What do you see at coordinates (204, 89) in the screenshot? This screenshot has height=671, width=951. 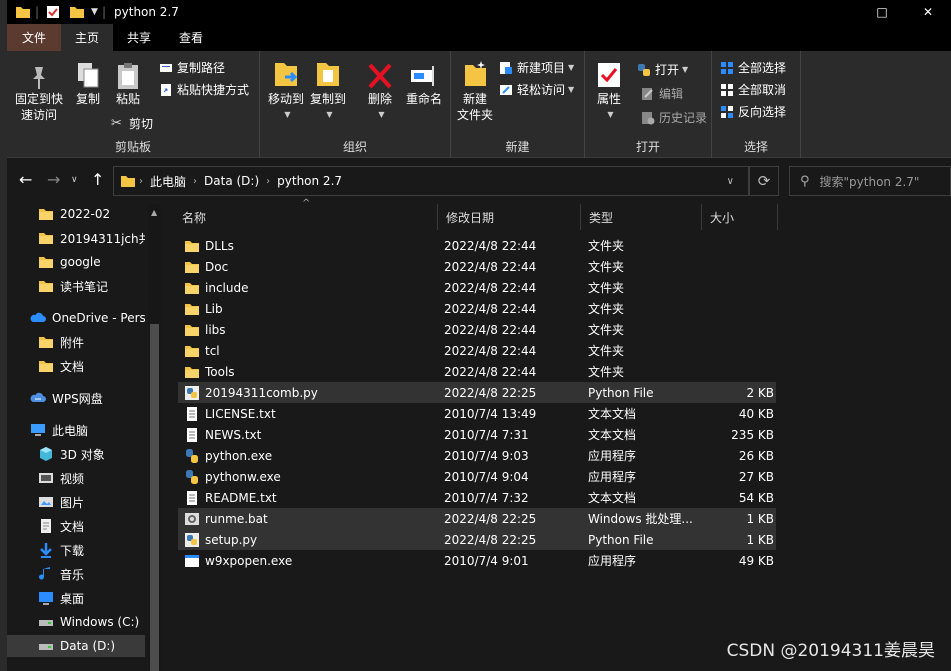 I see `paste-shortcut-button: 粘贴快捷方式` at bounding box center [204, 89].